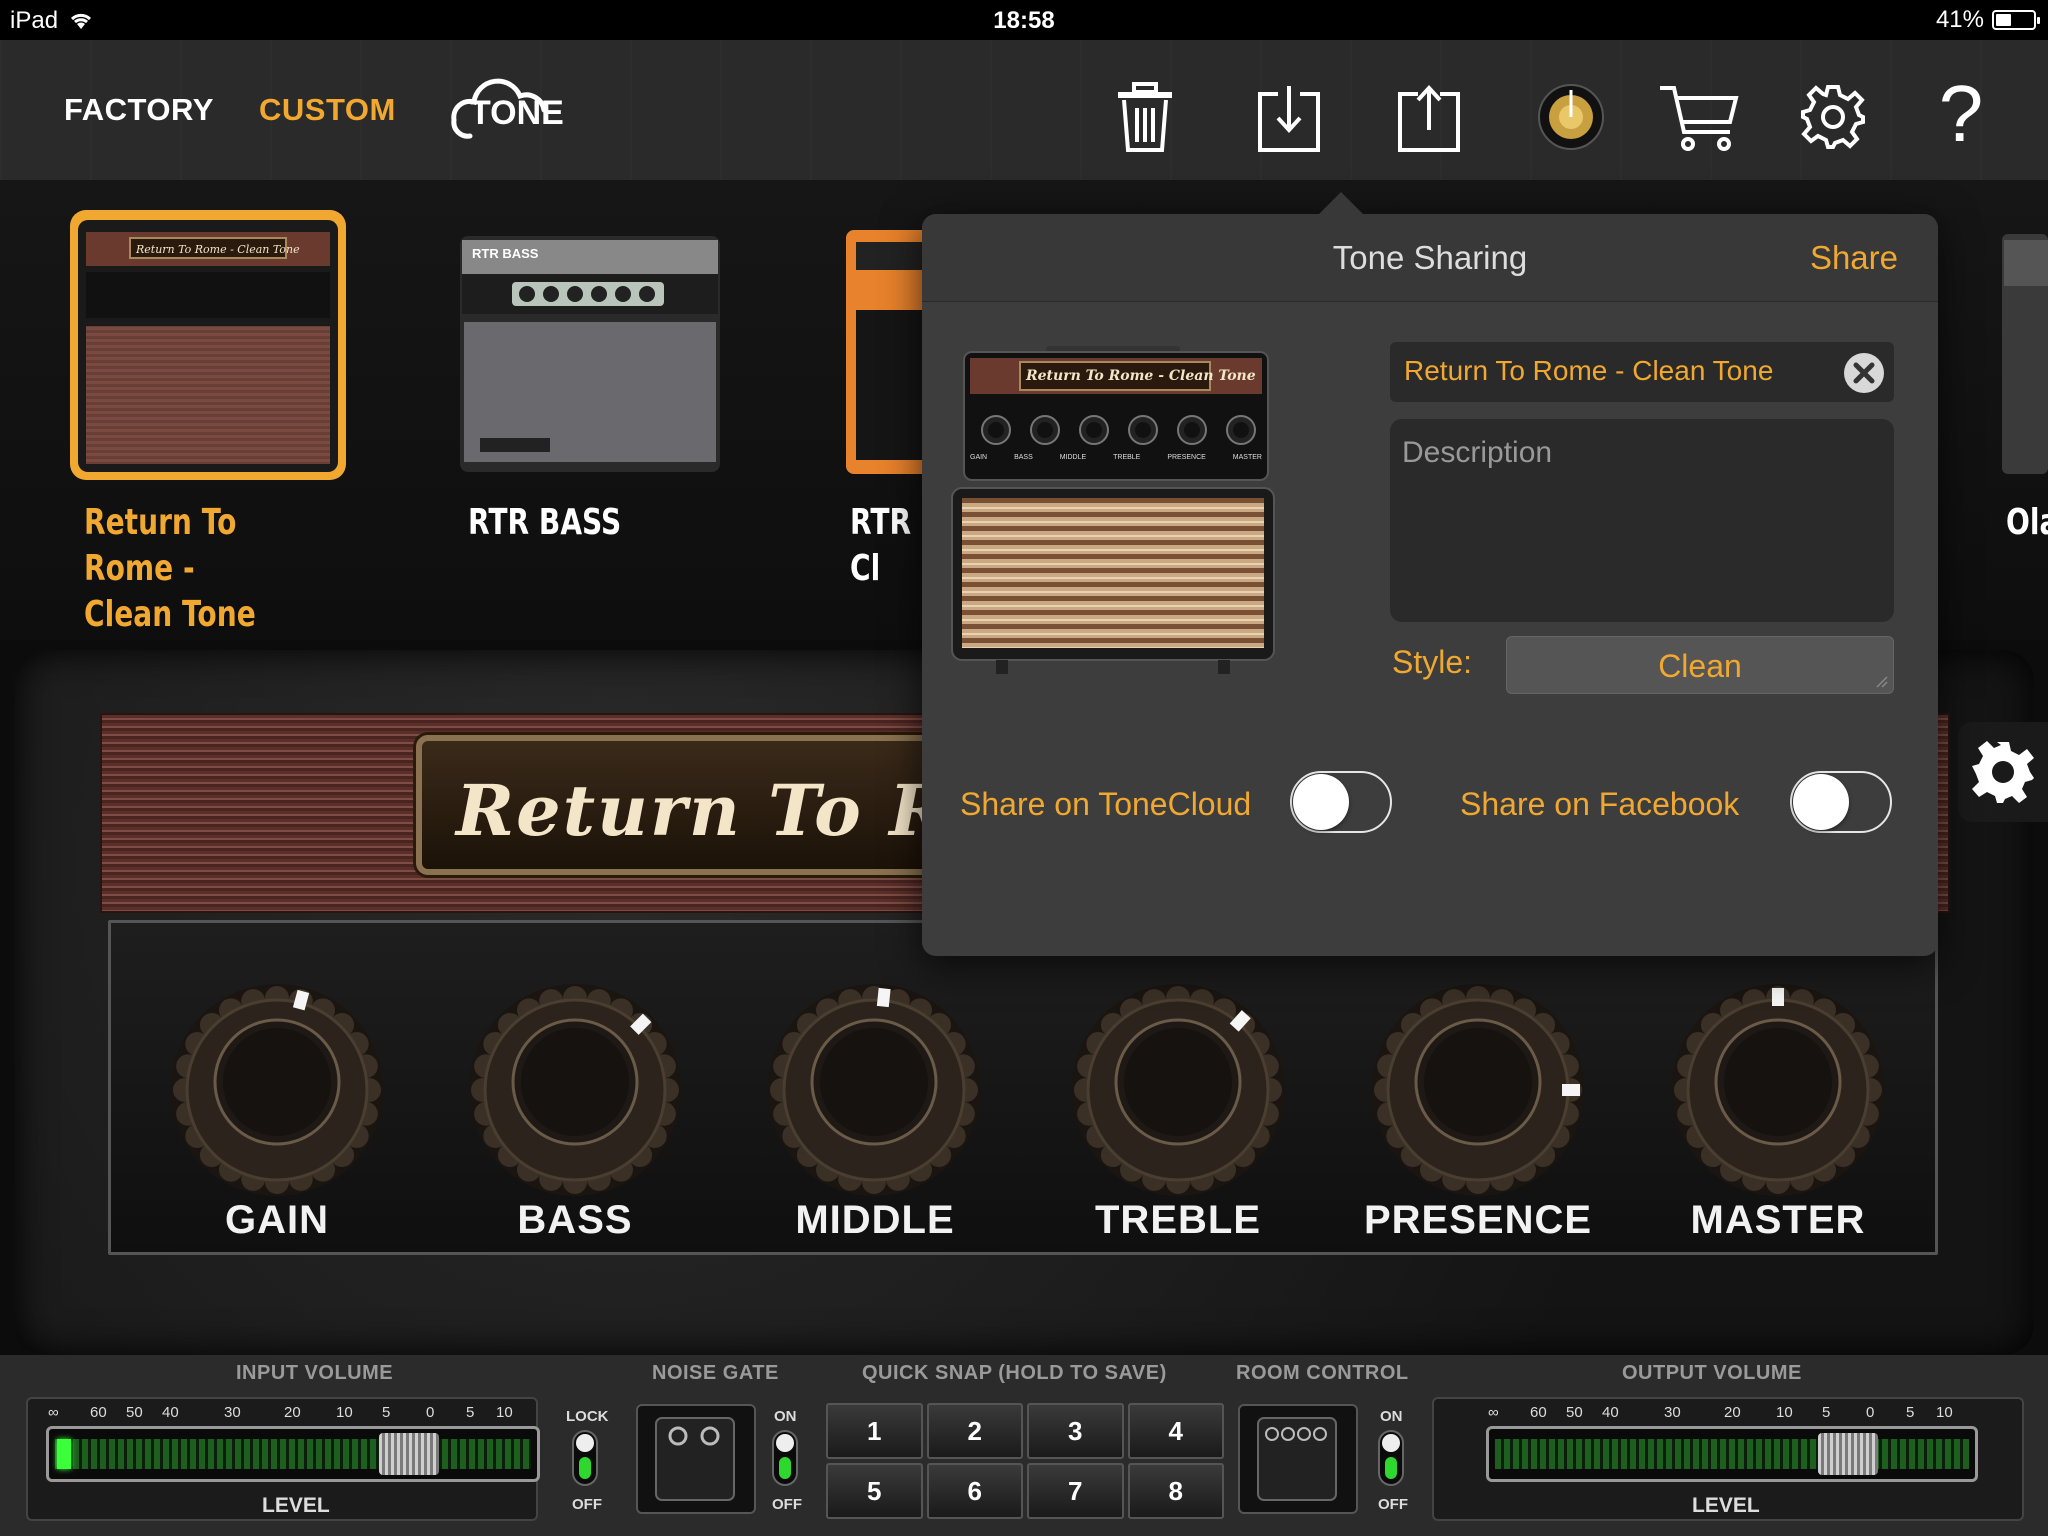  I want to click on noise-gate-on-label: ON, so click(785, 1416).